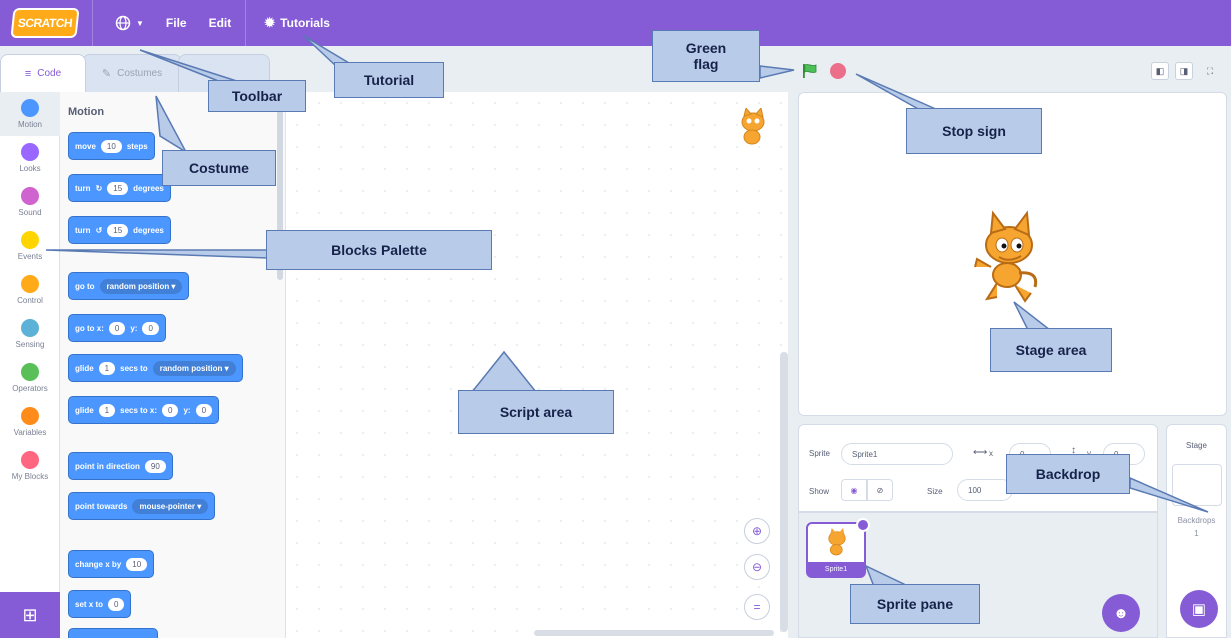 Image resolution: width=1231 pixels, height=638 pixels. Describe the element at coordinates (1199, 609) in the screenshot. I see `add-backdrop-button: ▣` at that location.